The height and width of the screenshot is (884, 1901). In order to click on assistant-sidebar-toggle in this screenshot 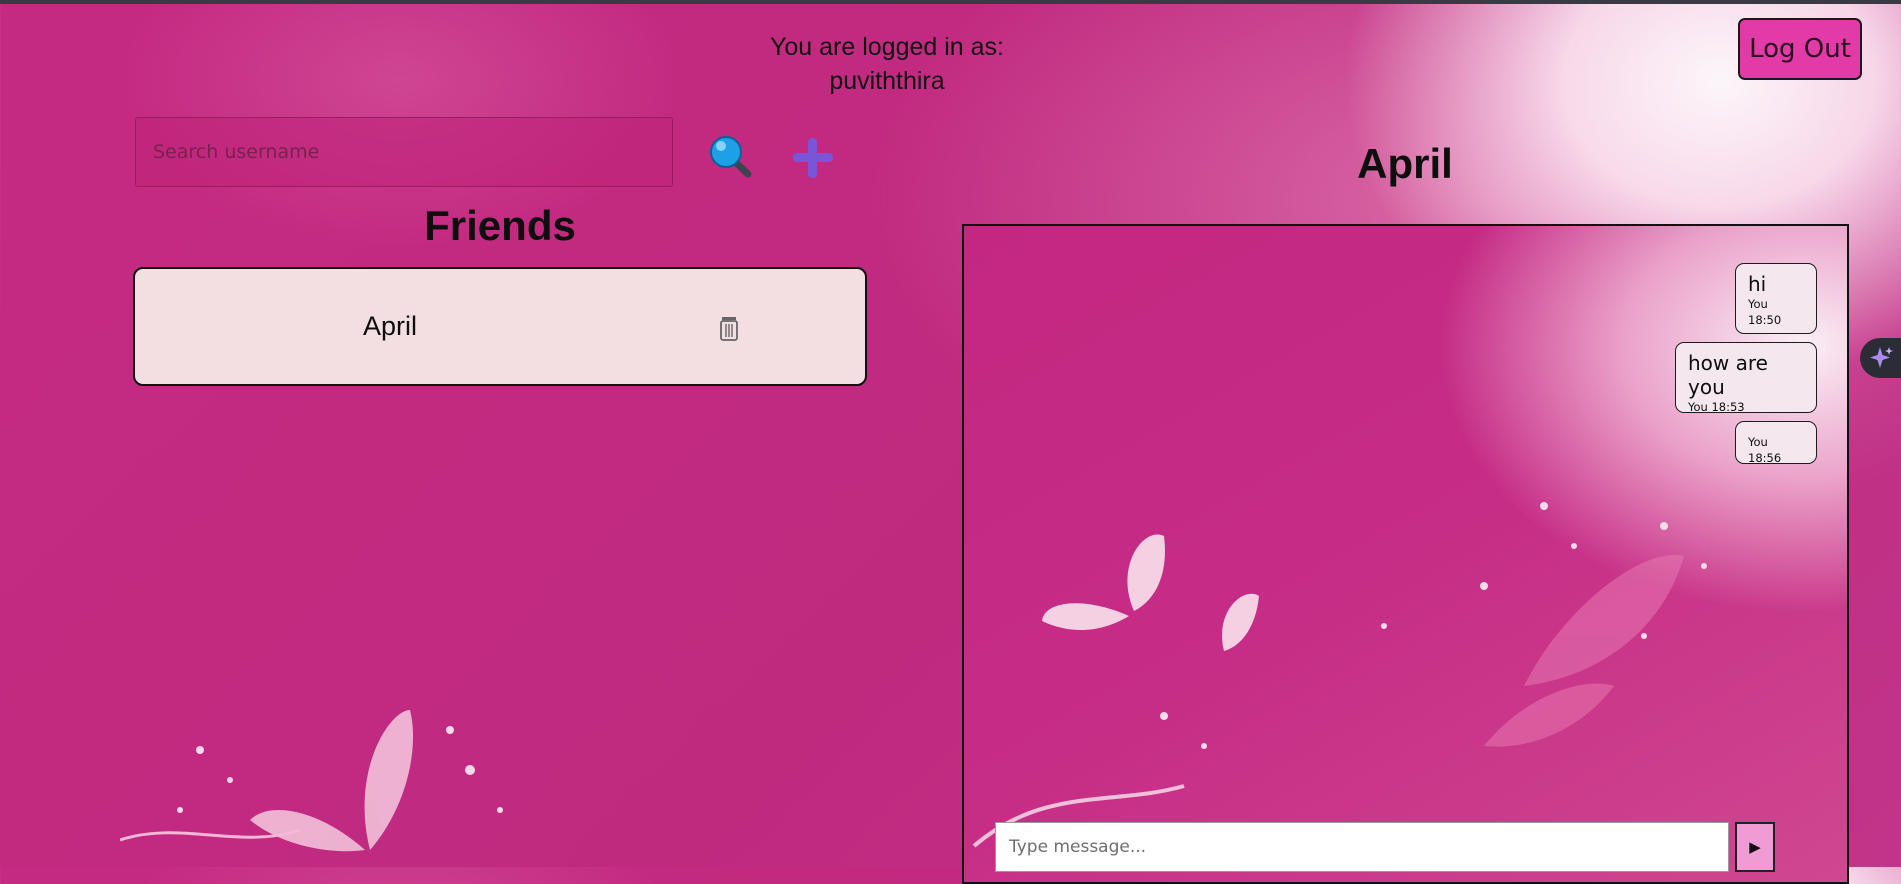, I will do `click(1880, 358)`.